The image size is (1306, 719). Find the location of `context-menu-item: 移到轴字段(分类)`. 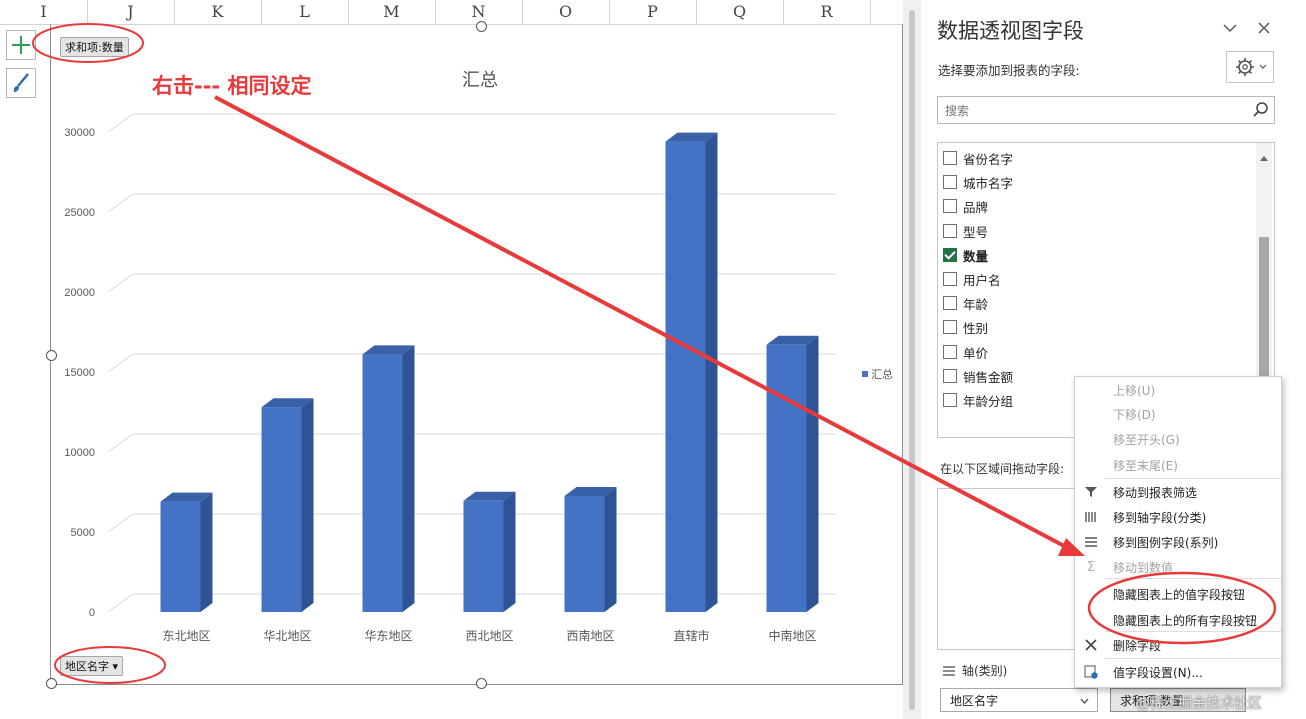

context-menu-item: 移到轴字段(分类) is located at coordinates (1178, 518).